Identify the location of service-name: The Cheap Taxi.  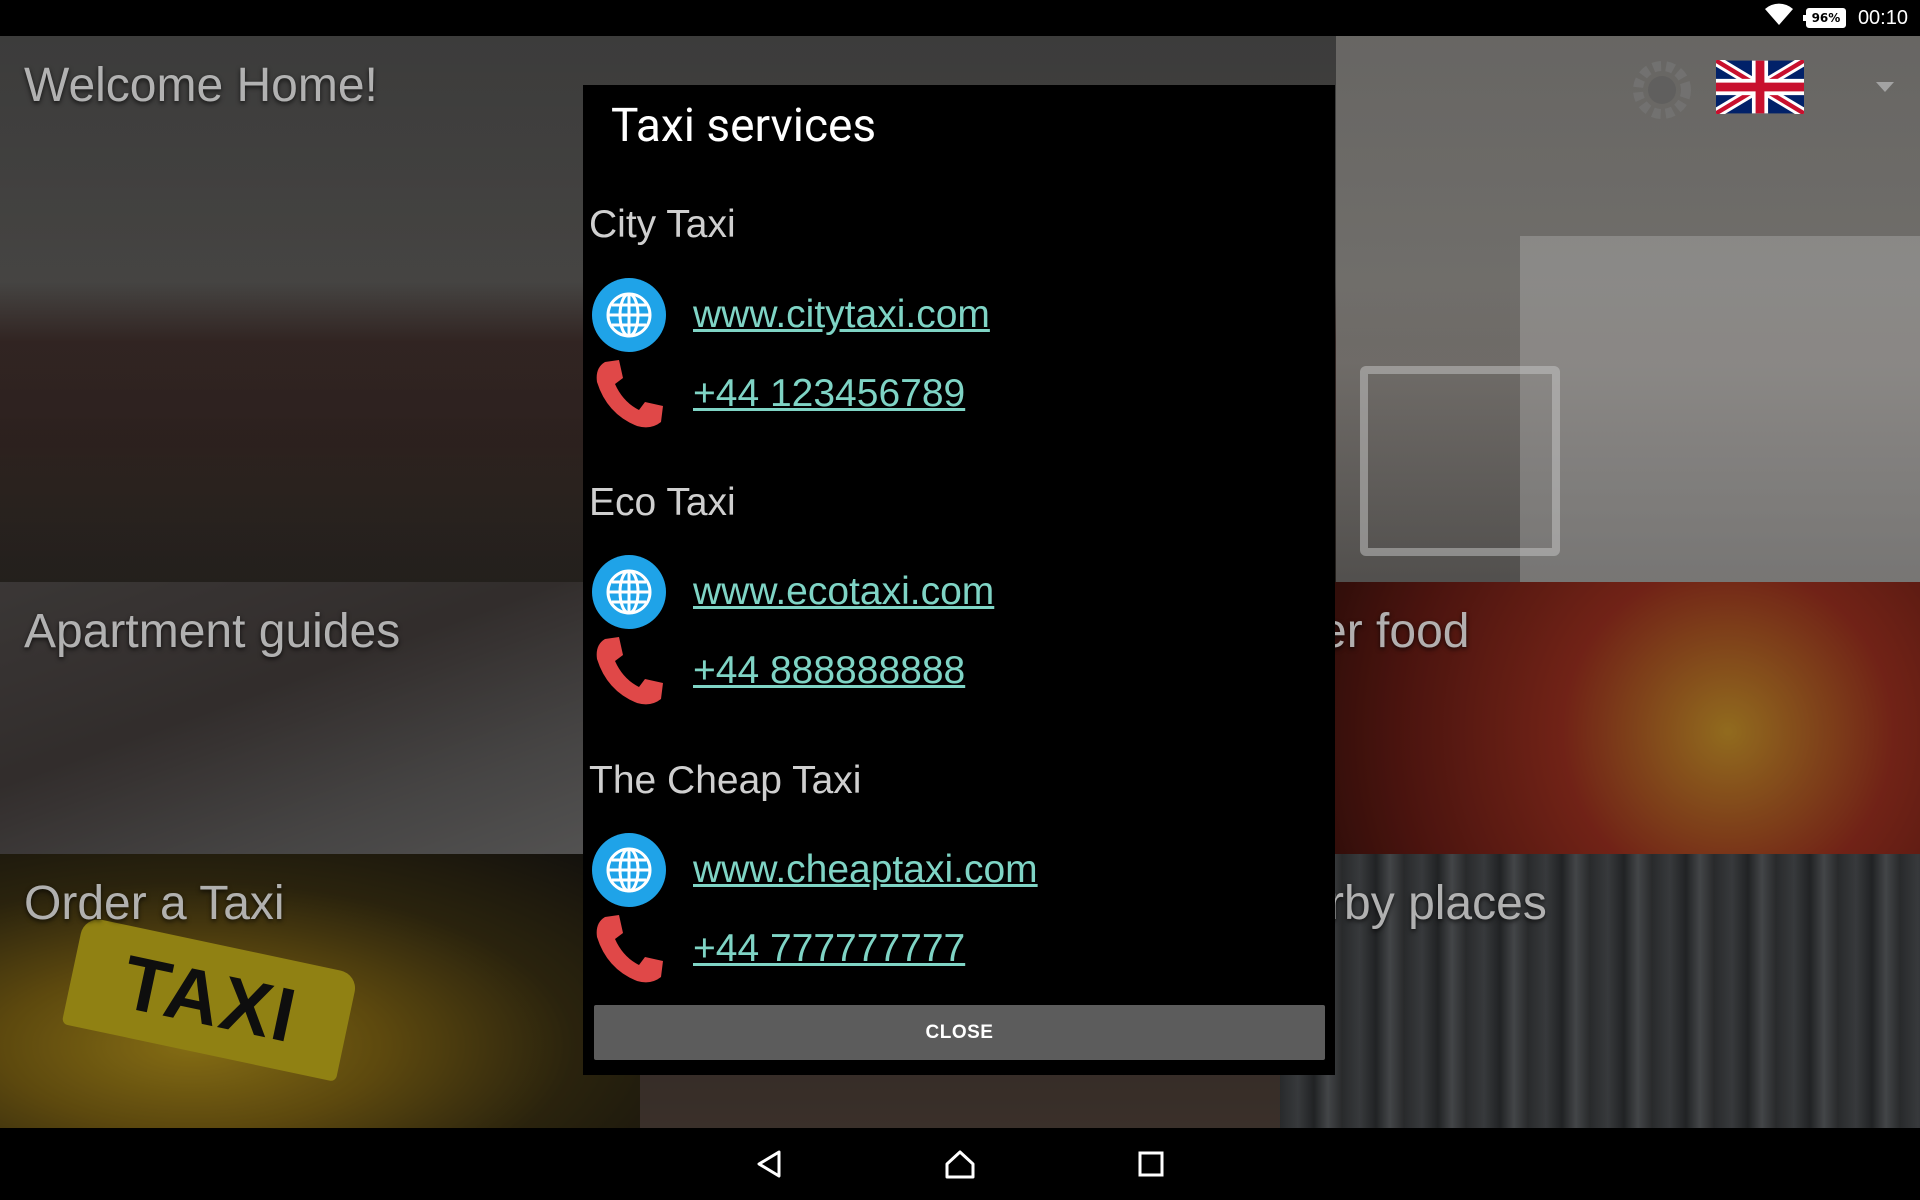
(725, 780).